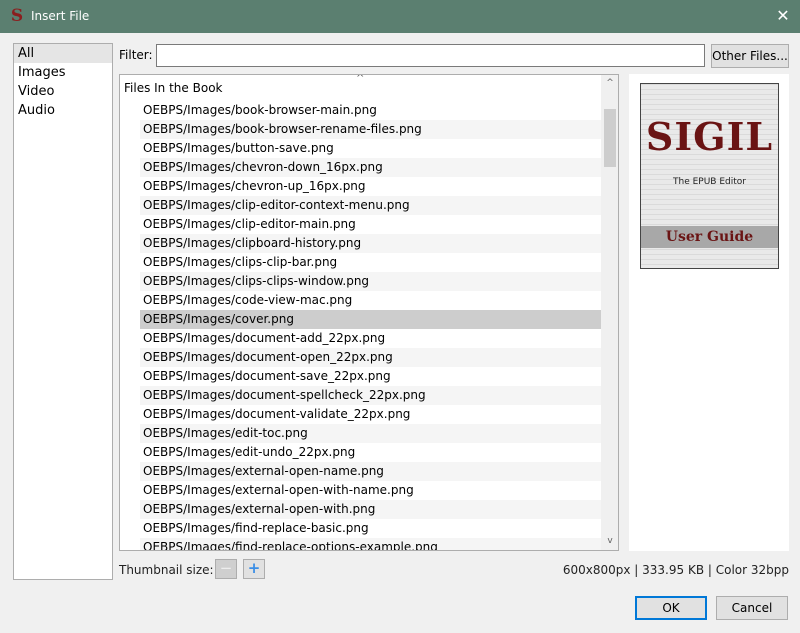  What do you see at coordinates (709, 237) in the screenshot?
I see `cover-guide-title: User Guide` at bounding box center [709, 237].